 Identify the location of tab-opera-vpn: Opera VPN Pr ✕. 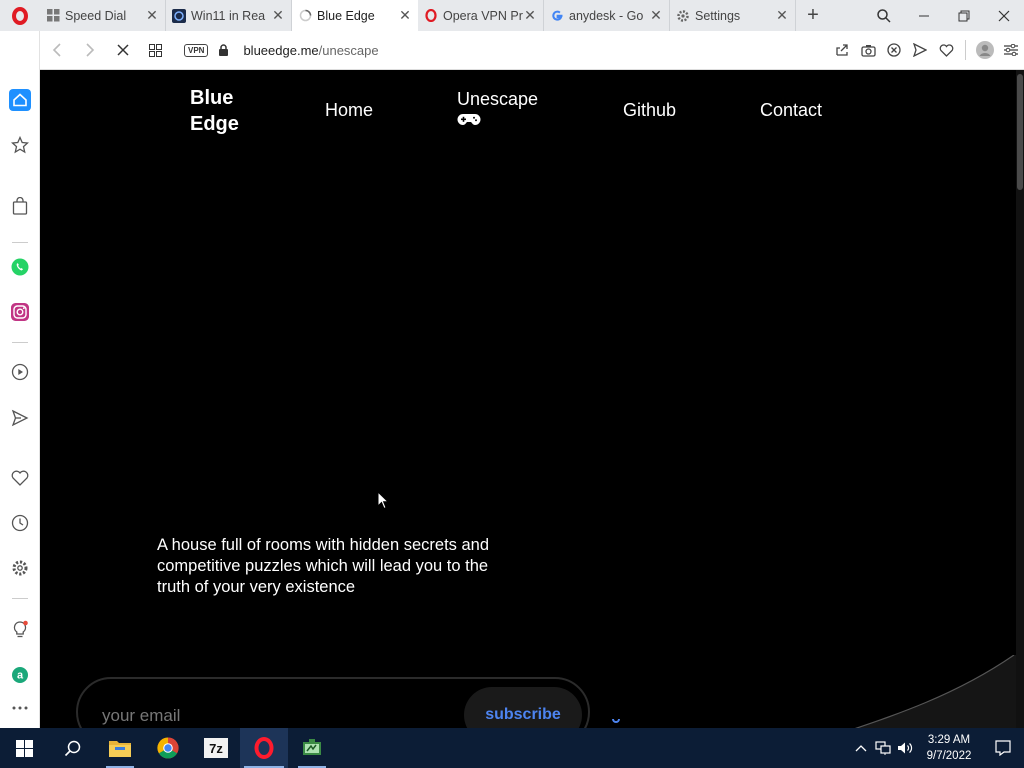
(481, 15).